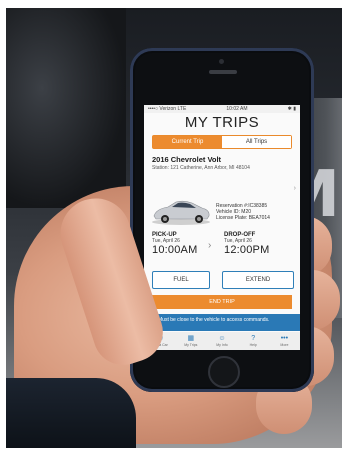 The width and height of the screenshot is (347, 455). Describe the element at coordinates (167, 109) in the screenshot. I see `carrier-label: ••••○ Verizon LTE` at that location.